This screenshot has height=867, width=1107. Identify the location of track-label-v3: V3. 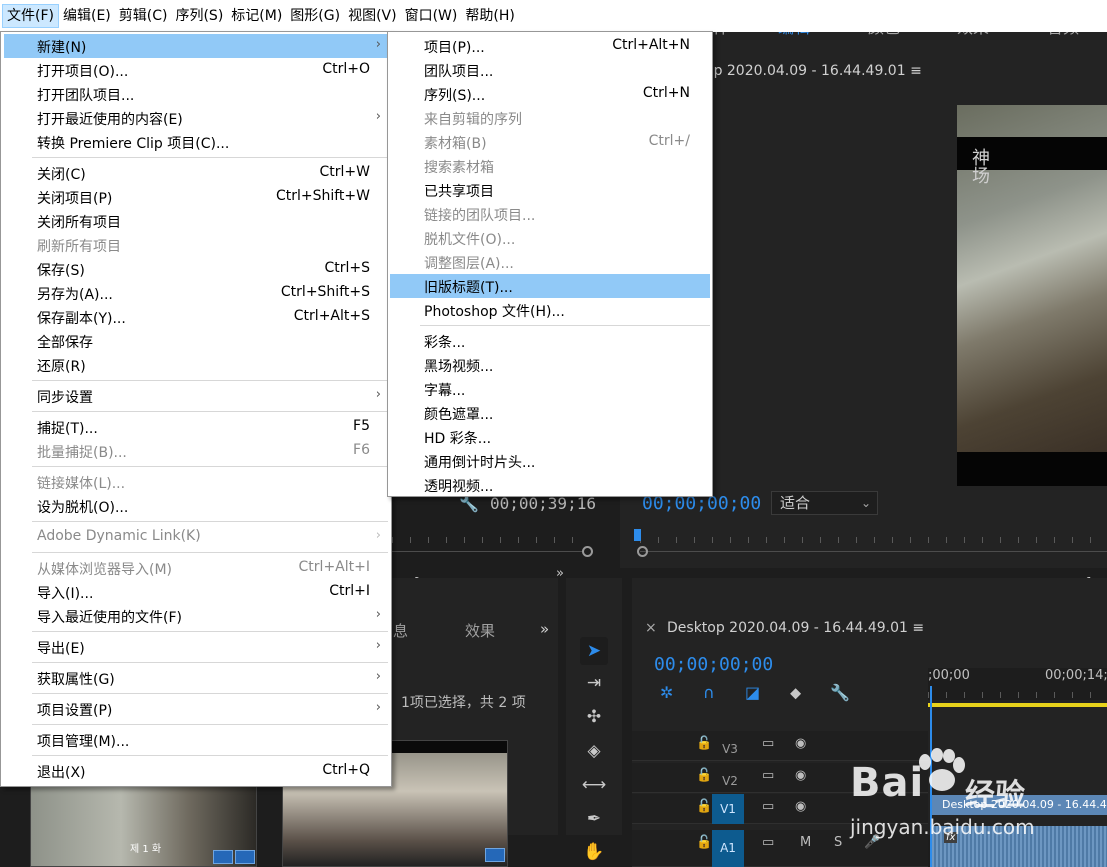
(730, 749).